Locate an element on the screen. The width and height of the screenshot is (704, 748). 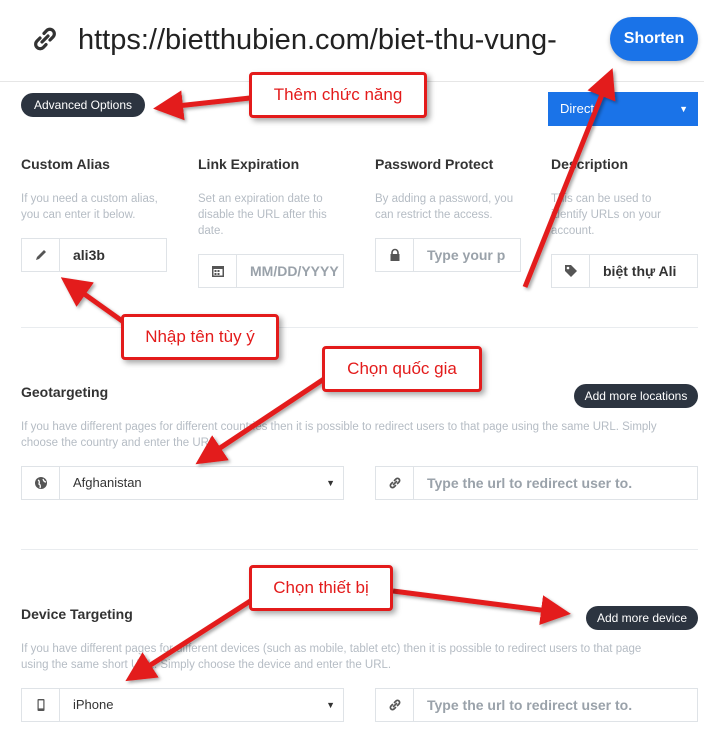
geo-redirect-url-field: Type the url to redirect user to. is located at coordinates (536, 483).